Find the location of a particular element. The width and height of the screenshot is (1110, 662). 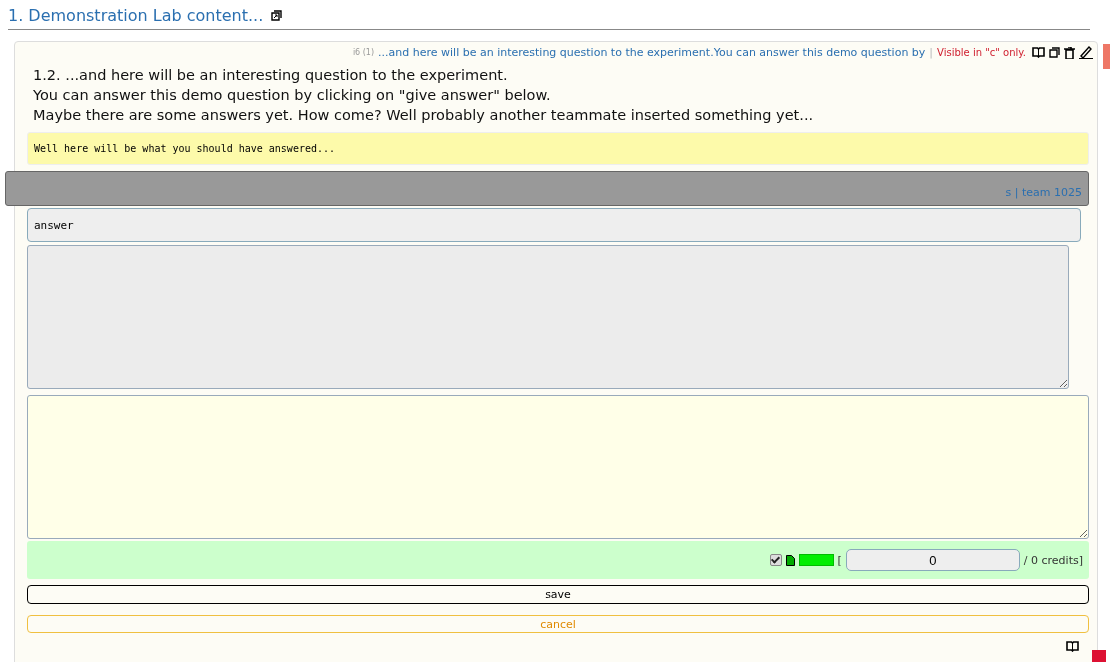

question-summary: ...and here will be an interesting question to the experiment.You can answer this demo question by is located at coordinates (652, 52).